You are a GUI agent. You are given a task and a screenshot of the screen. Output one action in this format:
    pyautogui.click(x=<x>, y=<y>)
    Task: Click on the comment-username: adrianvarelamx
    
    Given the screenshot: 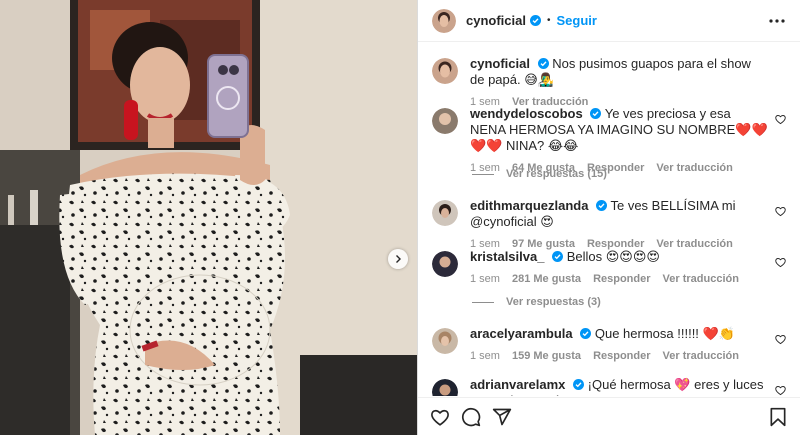 What is the action you would take?
    pyautogui.click(x=517, y=384)
    